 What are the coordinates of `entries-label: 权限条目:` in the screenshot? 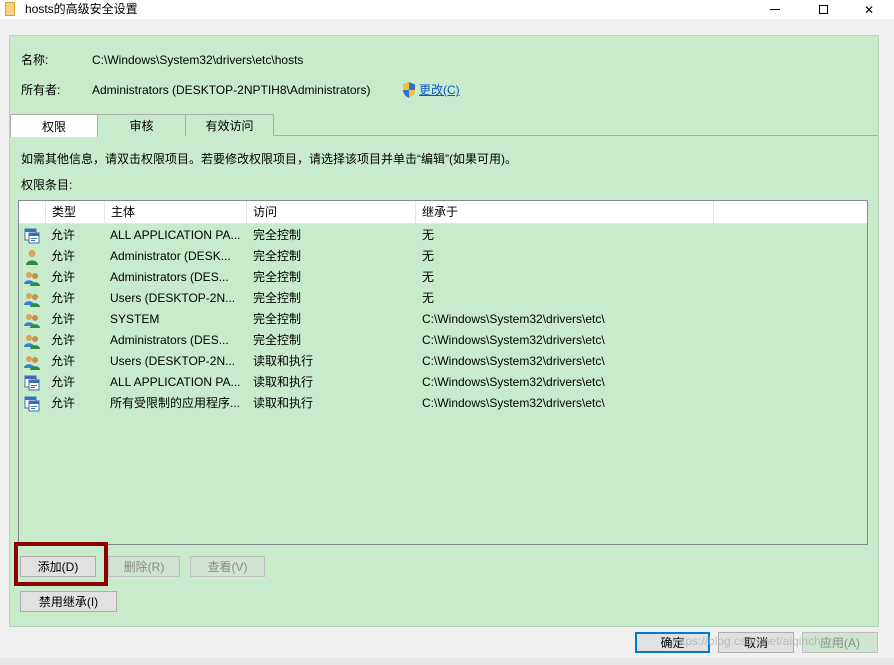 It's located at (47, 185).